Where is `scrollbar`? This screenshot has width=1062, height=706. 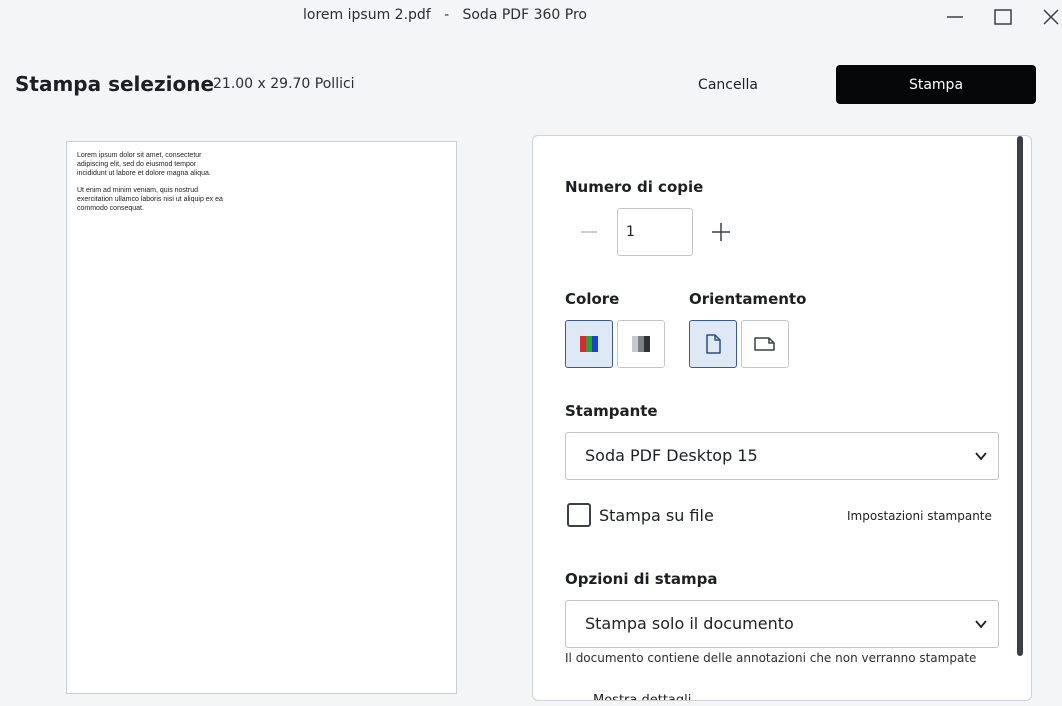 scrollbar is located at coordinates (1020, 396).